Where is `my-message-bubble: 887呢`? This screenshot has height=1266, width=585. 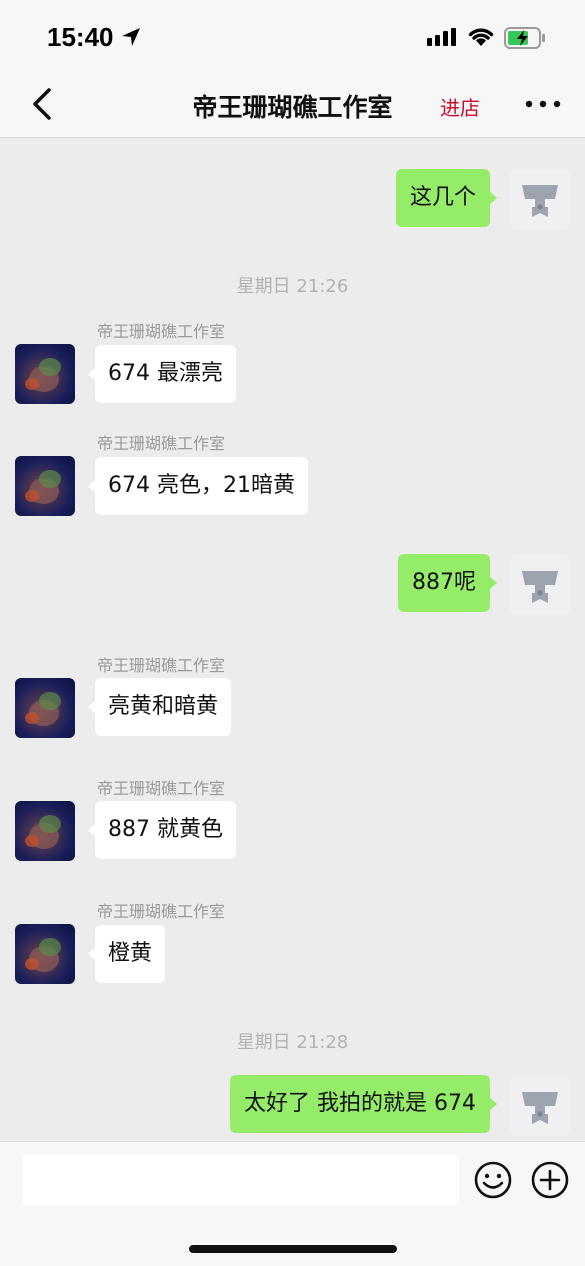 my-message-bubble: 887呢 is located at coordinates (447, 583).